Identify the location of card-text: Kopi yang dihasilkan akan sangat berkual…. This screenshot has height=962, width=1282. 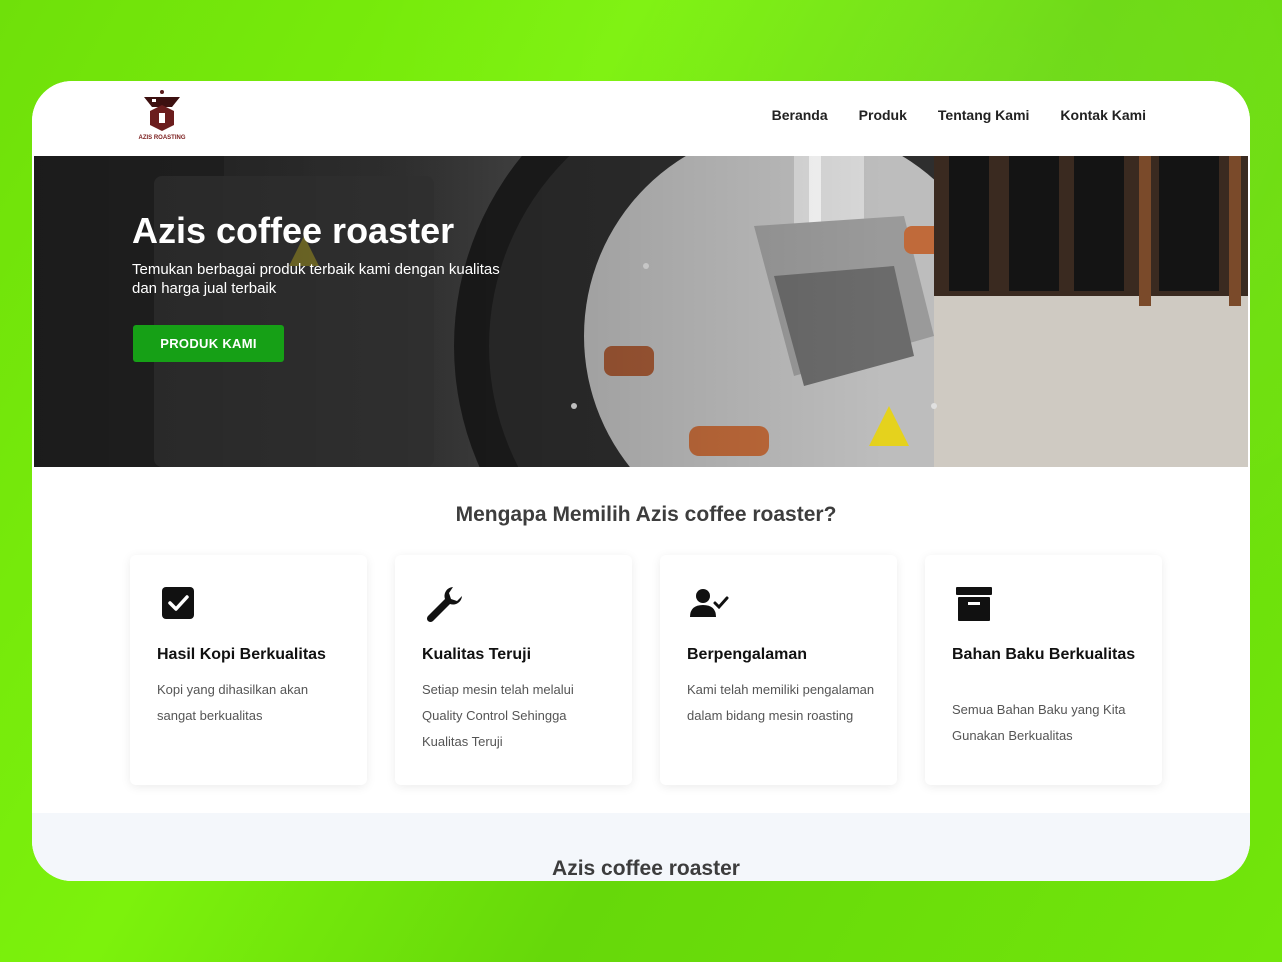
(233, 702).